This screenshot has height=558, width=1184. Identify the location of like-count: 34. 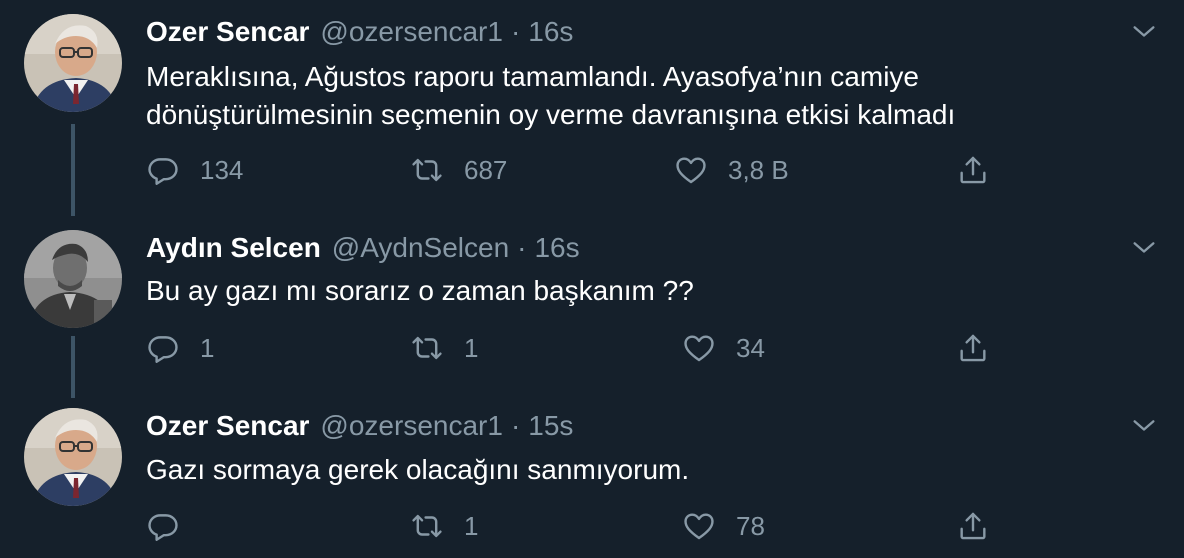
(750, 347).